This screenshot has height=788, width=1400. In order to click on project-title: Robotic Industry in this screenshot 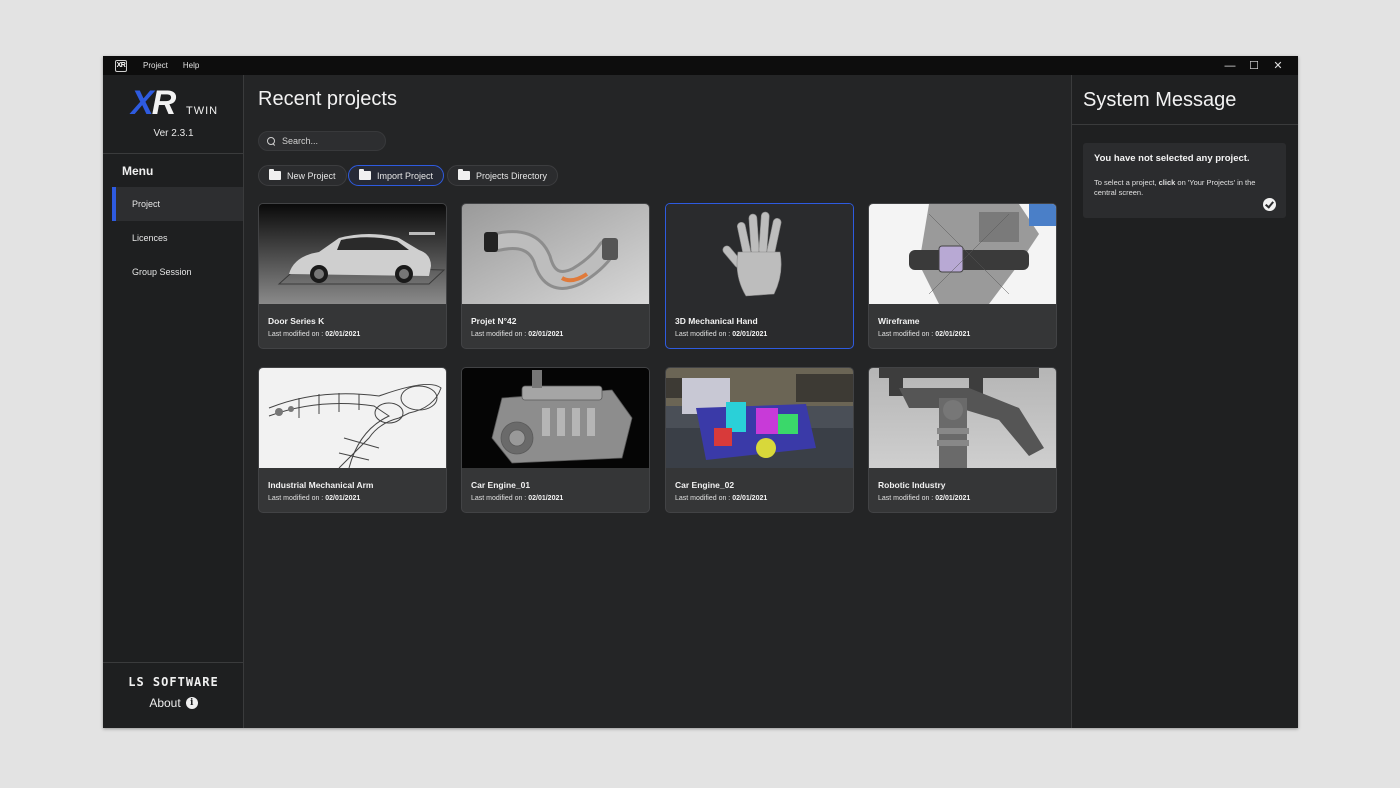, I will do `click(912, 485)`.